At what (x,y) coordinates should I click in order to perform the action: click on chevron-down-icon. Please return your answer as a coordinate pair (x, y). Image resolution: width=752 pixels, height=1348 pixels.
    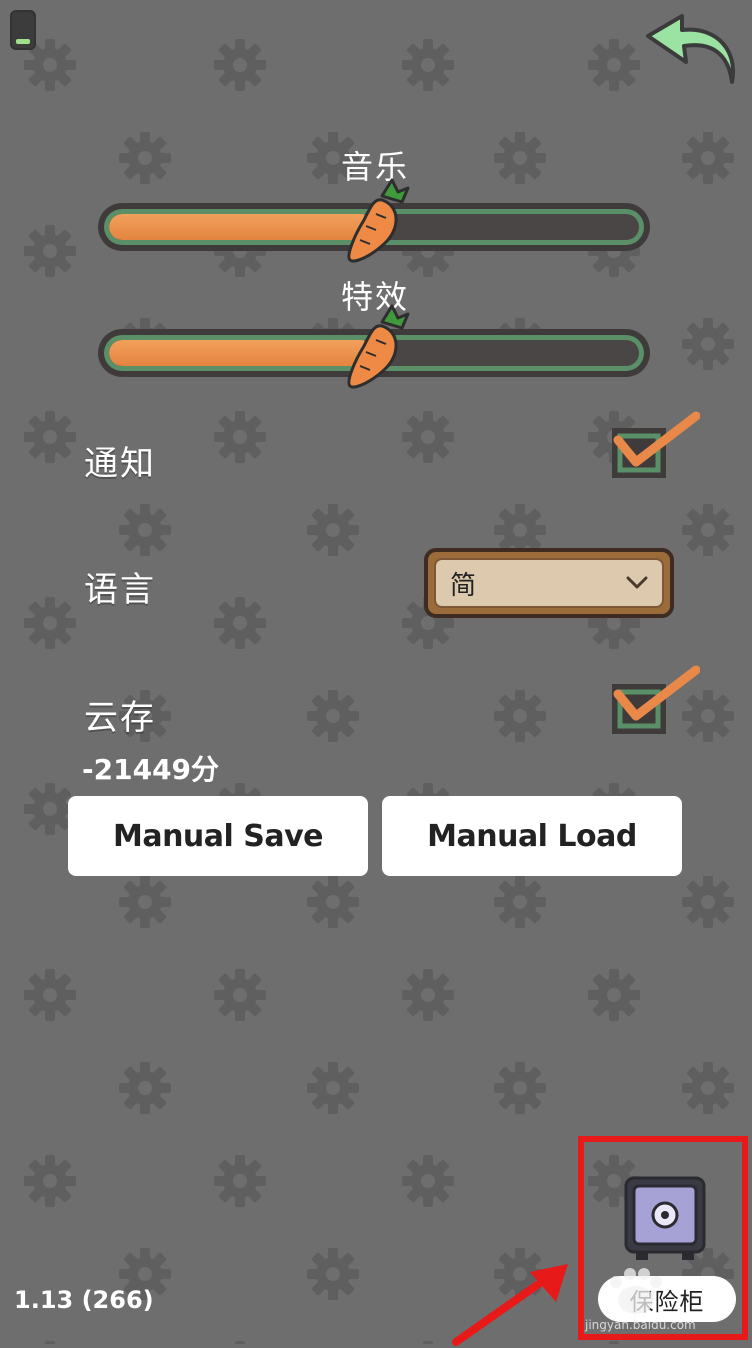
    Looking at the image, I should click on (637, 582).